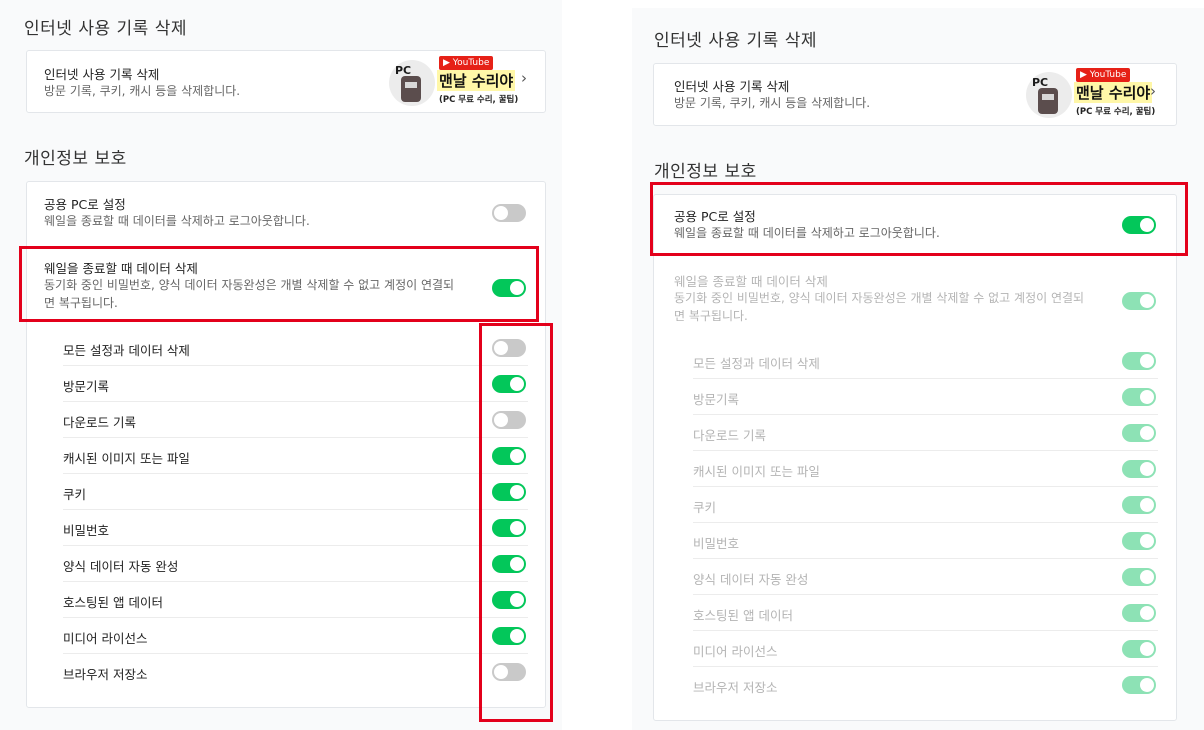  What do you see at coordinates (279, 284) in the screenshot?
I see `highlight-box-delete-on-exit` at bounding box center [279, 284].